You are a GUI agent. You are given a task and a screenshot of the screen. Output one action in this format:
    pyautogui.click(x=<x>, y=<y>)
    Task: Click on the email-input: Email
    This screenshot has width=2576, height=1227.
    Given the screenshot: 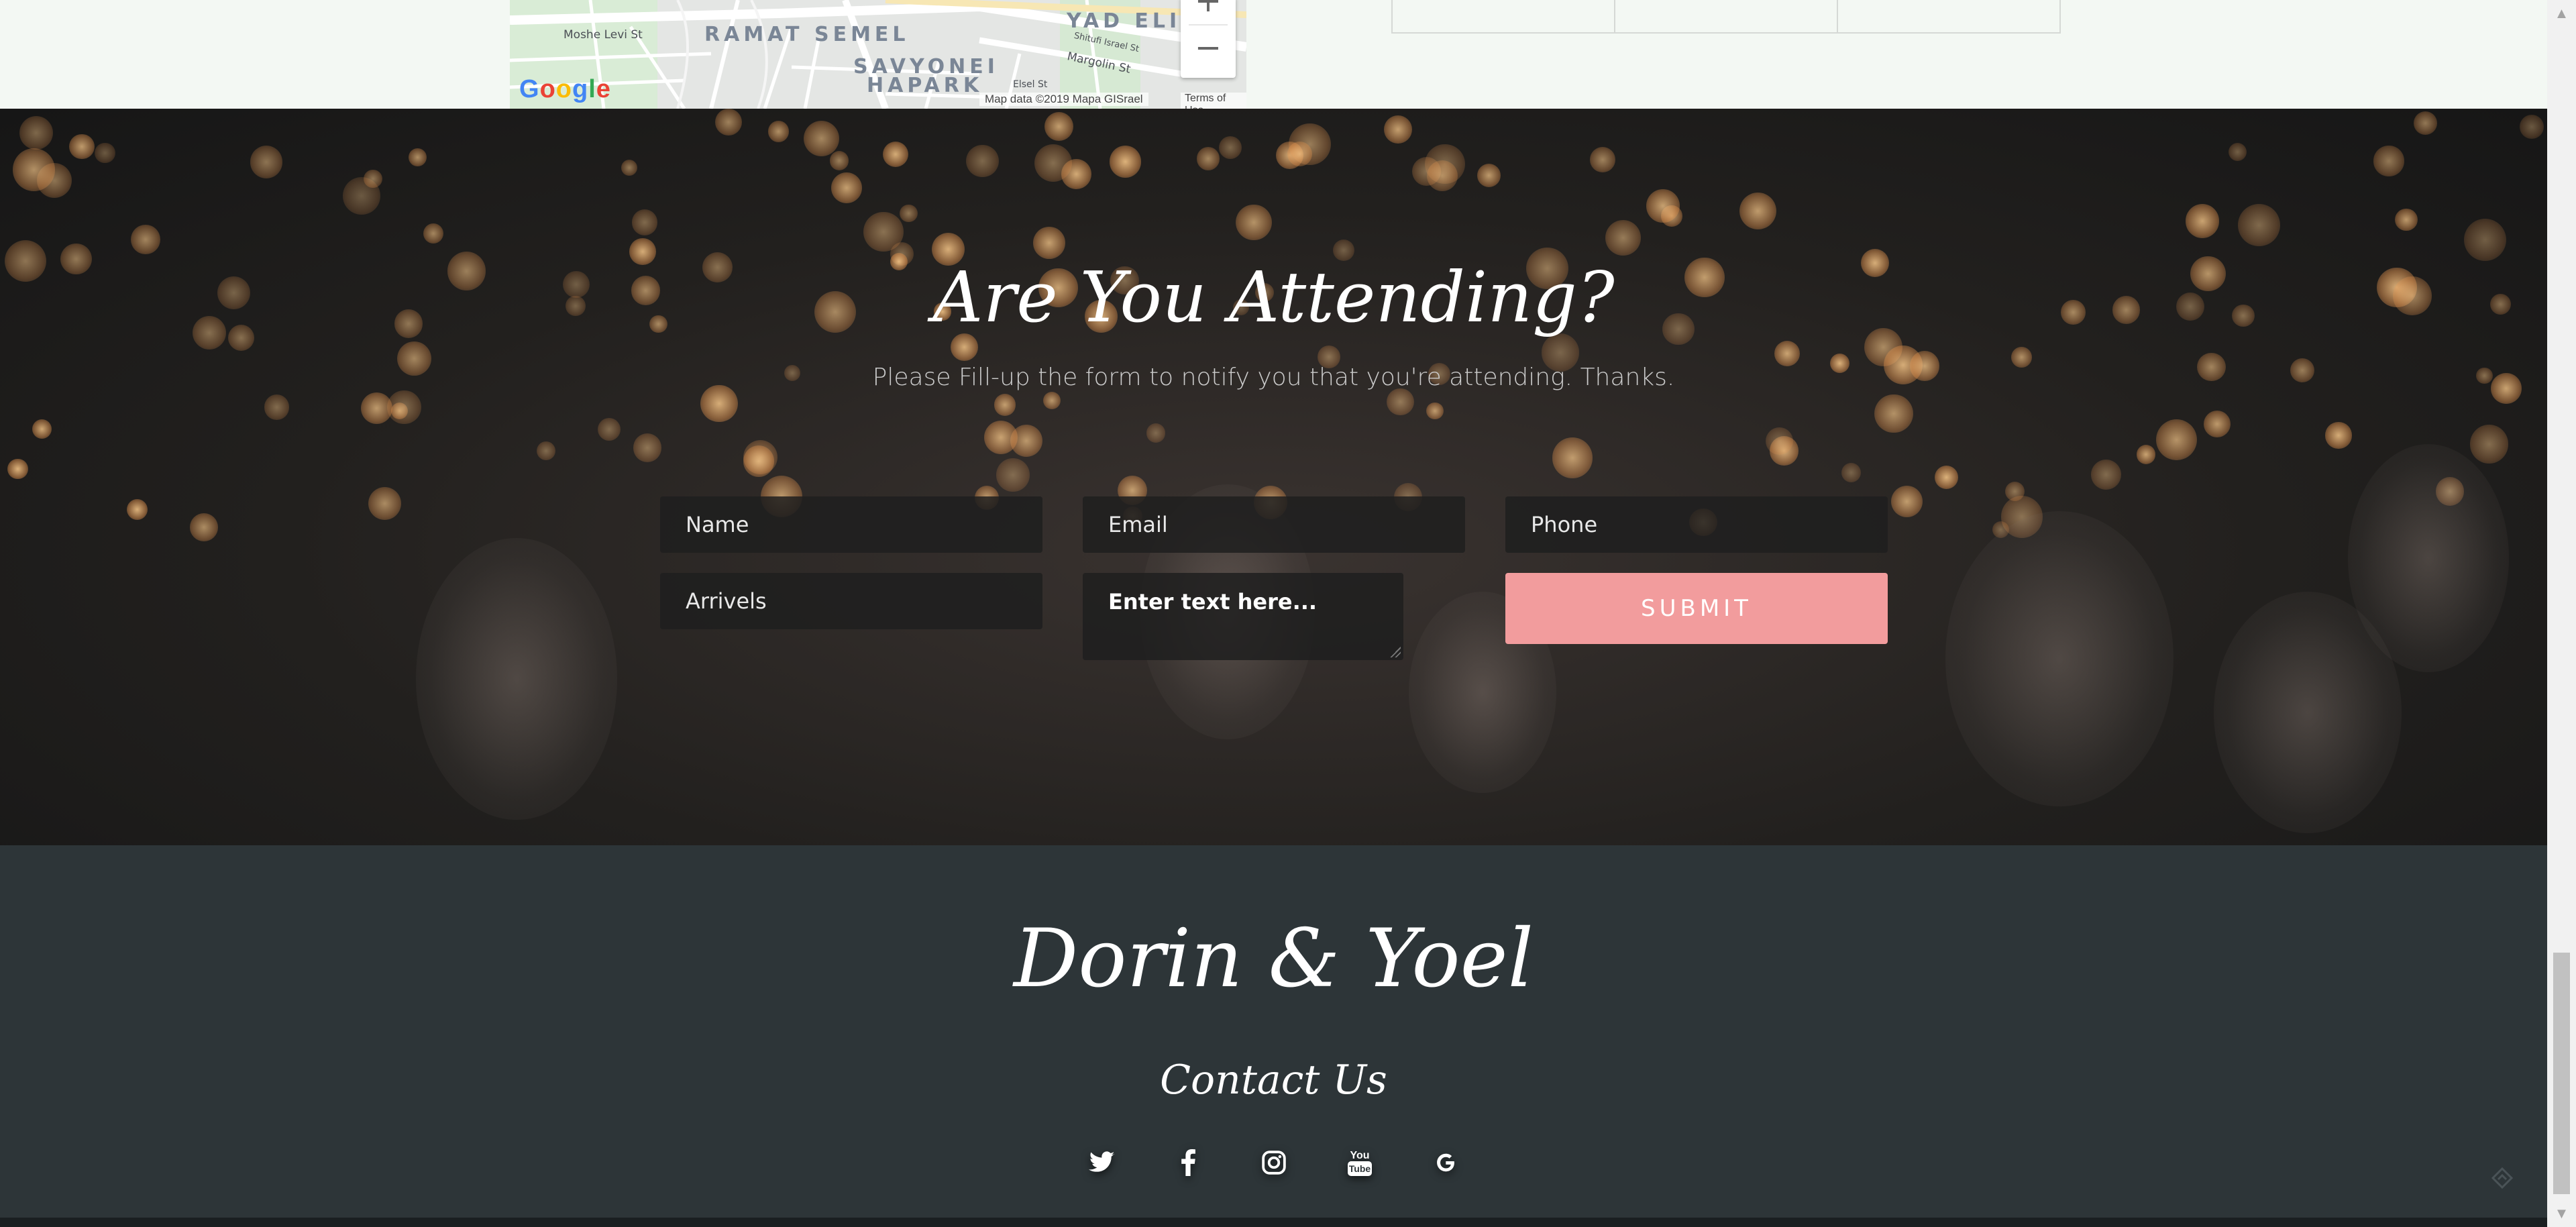 What is the action you would take?
    pyautogui.click(x=1274, y=524)
    